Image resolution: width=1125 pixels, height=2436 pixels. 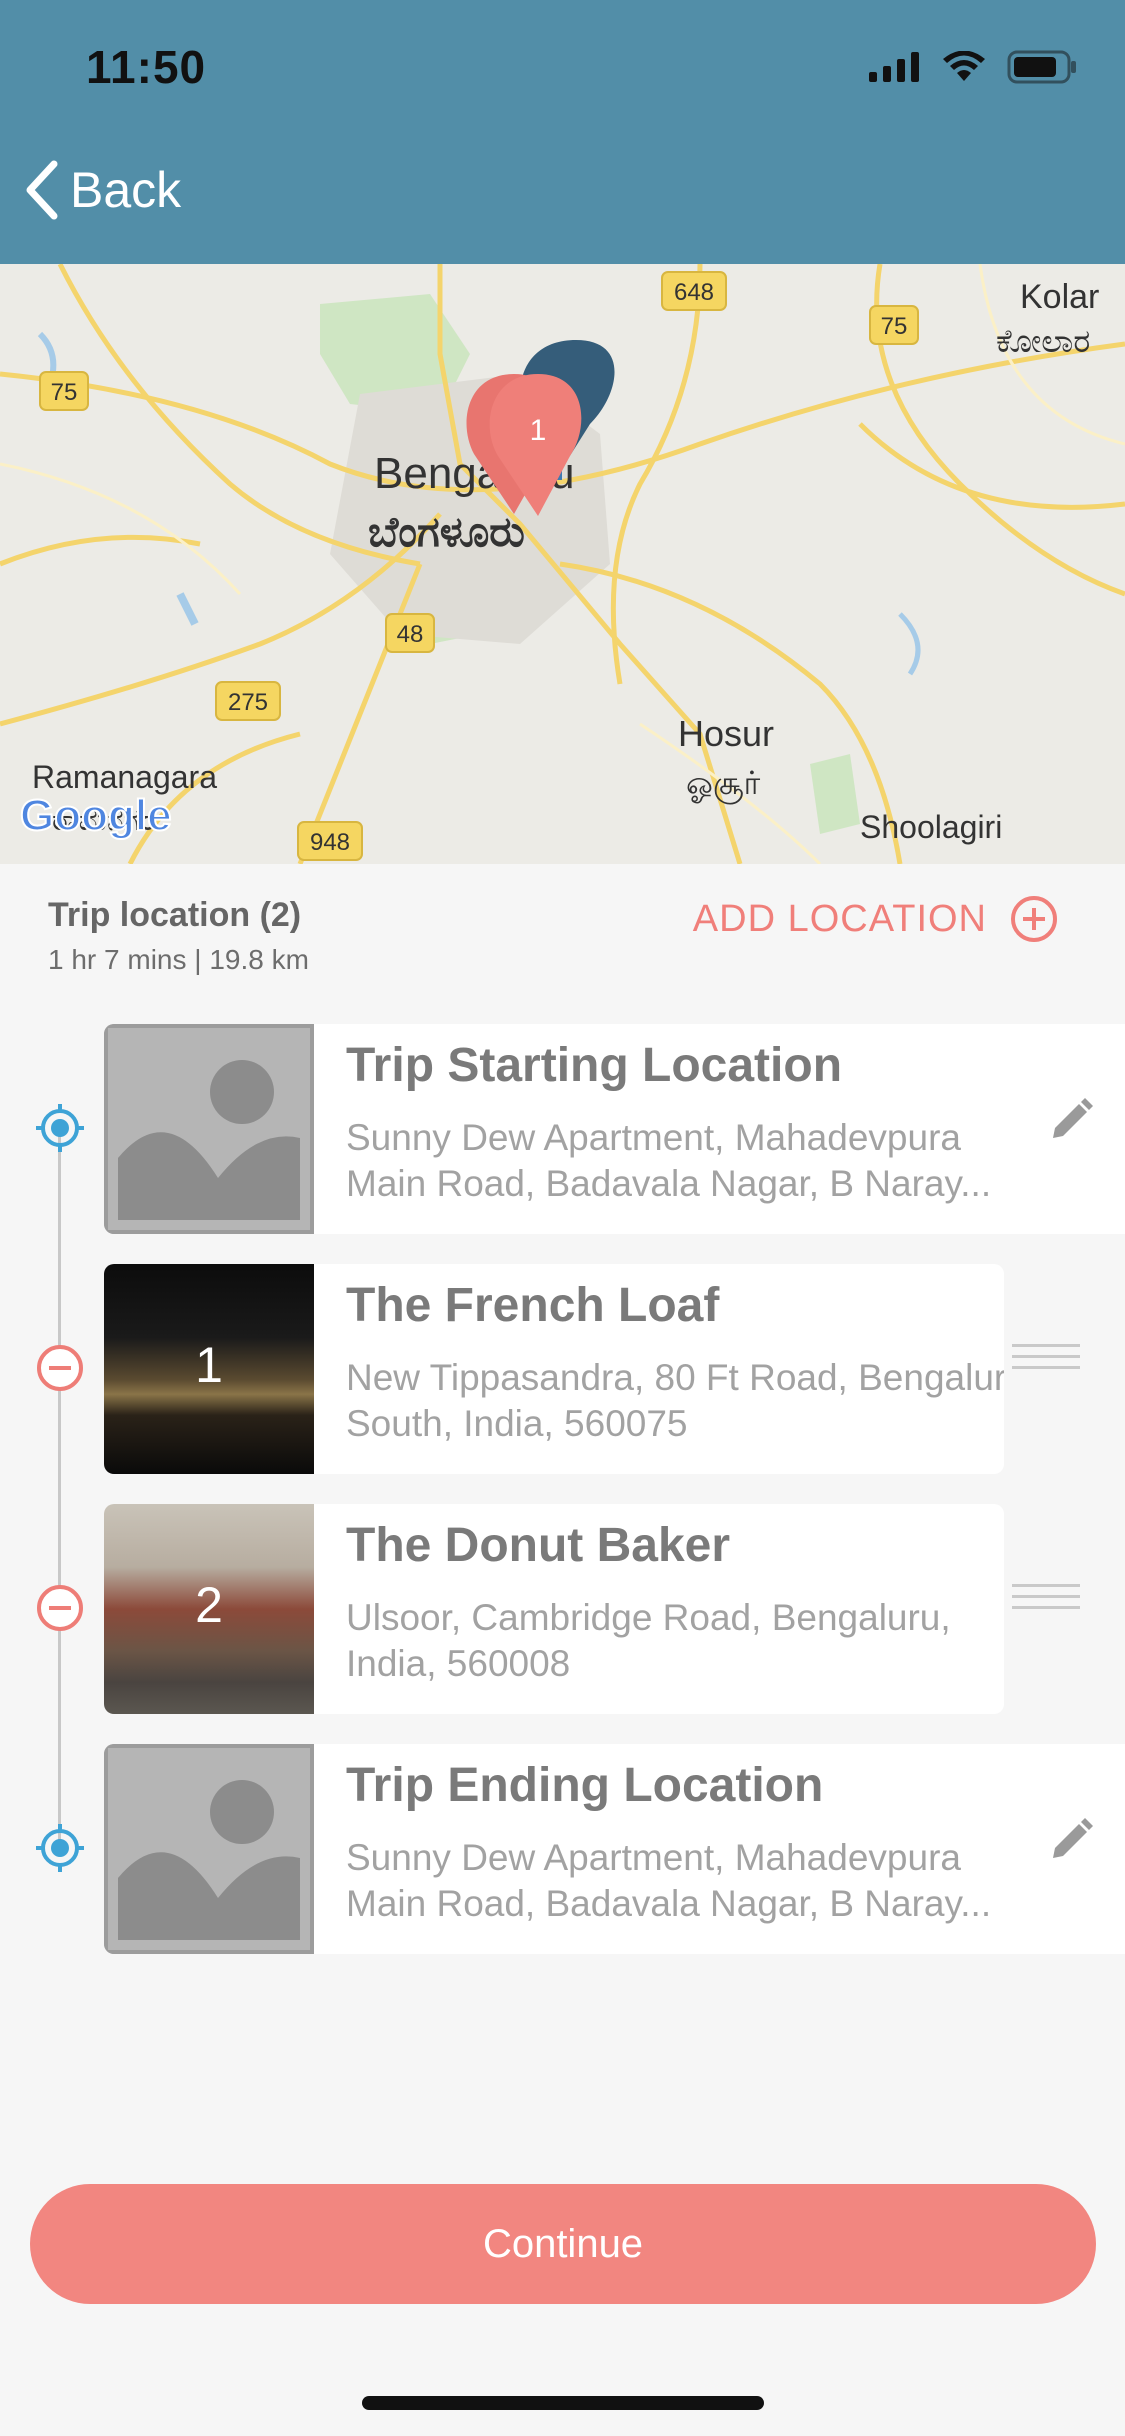 What do you see at coordinates (42, 190) in the screenshot?
I see `chevron-left-icon` at bounding box center [42, 190].